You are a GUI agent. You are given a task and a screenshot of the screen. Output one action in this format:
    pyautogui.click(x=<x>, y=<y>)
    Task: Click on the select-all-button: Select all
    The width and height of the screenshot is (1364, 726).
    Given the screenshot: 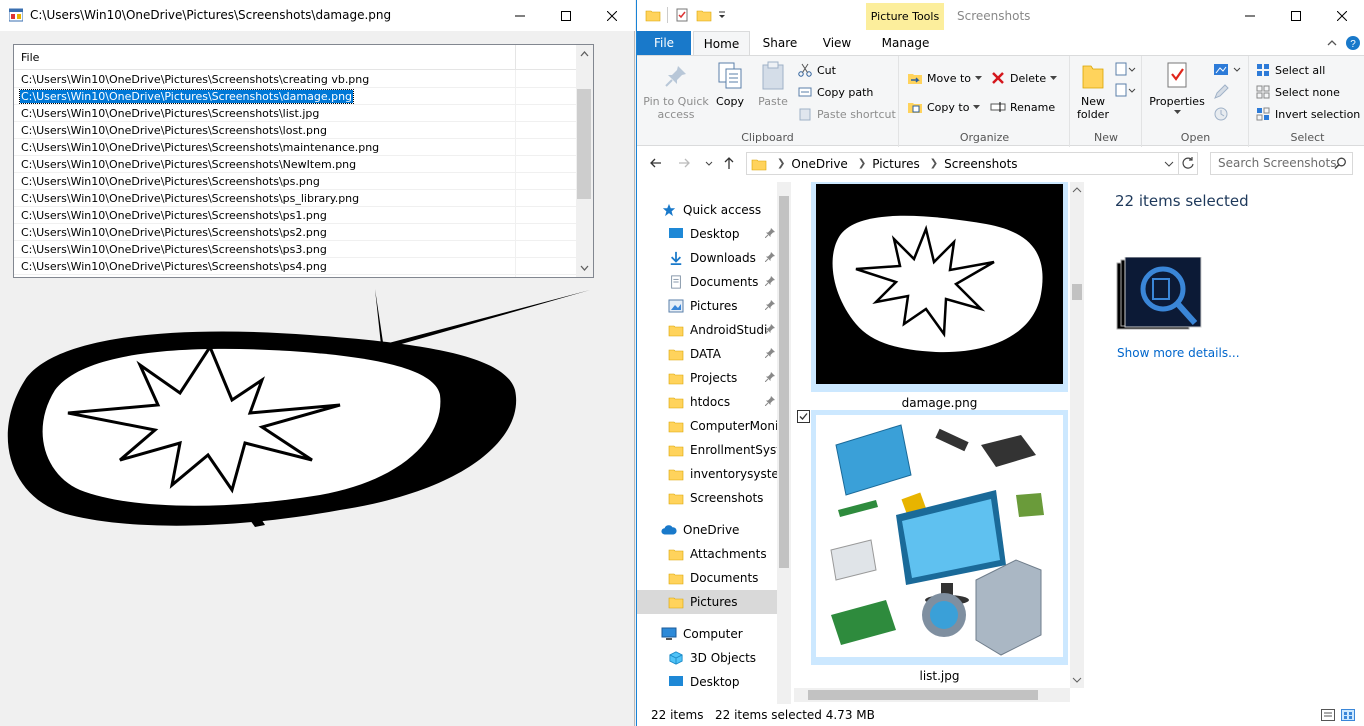 What is the action you would take?
    pyautogui.click(x=1290, y=70)
    